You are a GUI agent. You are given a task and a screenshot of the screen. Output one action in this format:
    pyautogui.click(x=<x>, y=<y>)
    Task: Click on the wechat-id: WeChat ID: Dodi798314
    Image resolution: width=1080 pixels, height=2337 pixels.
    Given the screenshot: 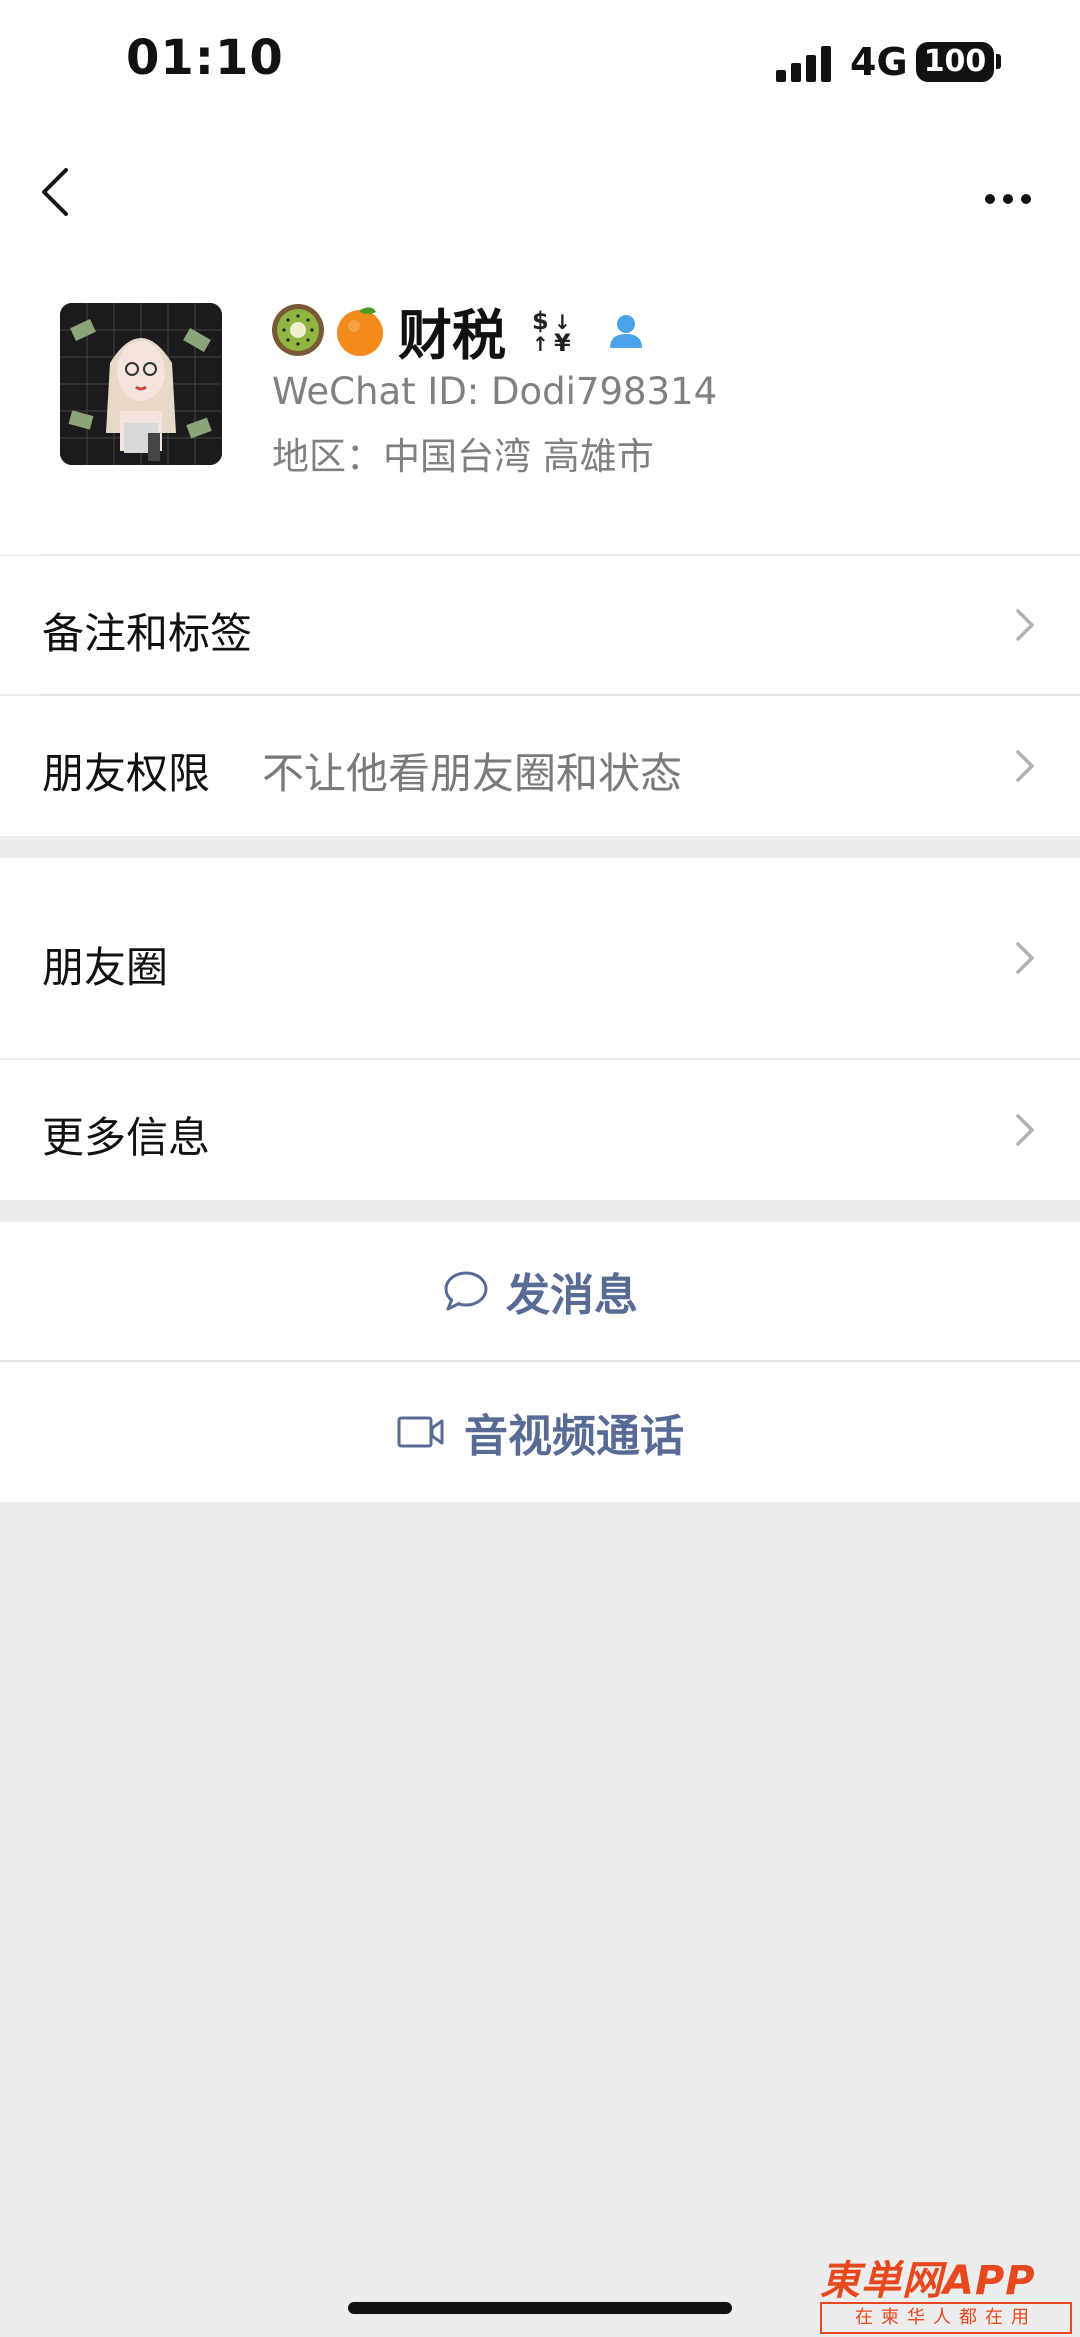 What is the action you would take?
    pyautogui.click(x=495, y=391)
    